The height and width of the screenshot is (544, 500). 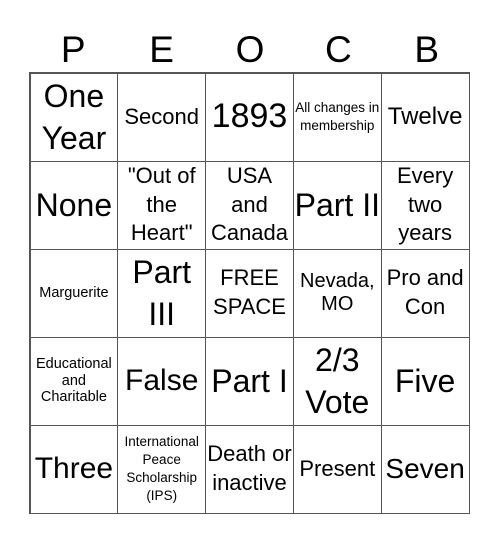 I want to click on bingo-cell: Part I, so click(x=249, y=381).